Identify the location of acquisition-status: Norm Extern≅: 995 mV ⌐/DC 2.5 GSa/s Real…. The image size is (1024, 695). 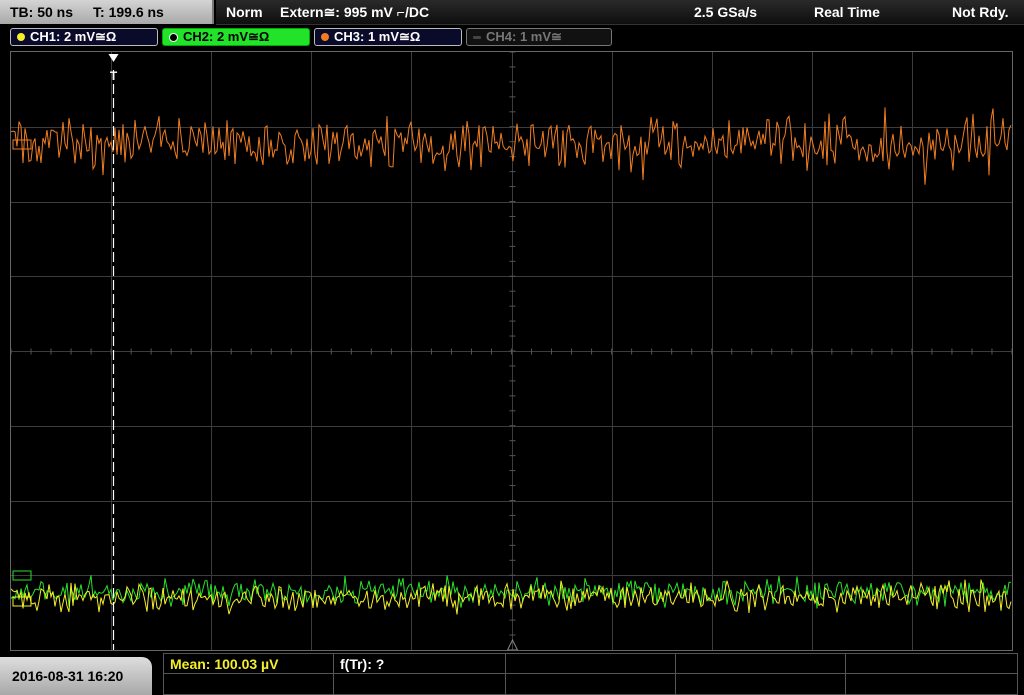
(620, 12).